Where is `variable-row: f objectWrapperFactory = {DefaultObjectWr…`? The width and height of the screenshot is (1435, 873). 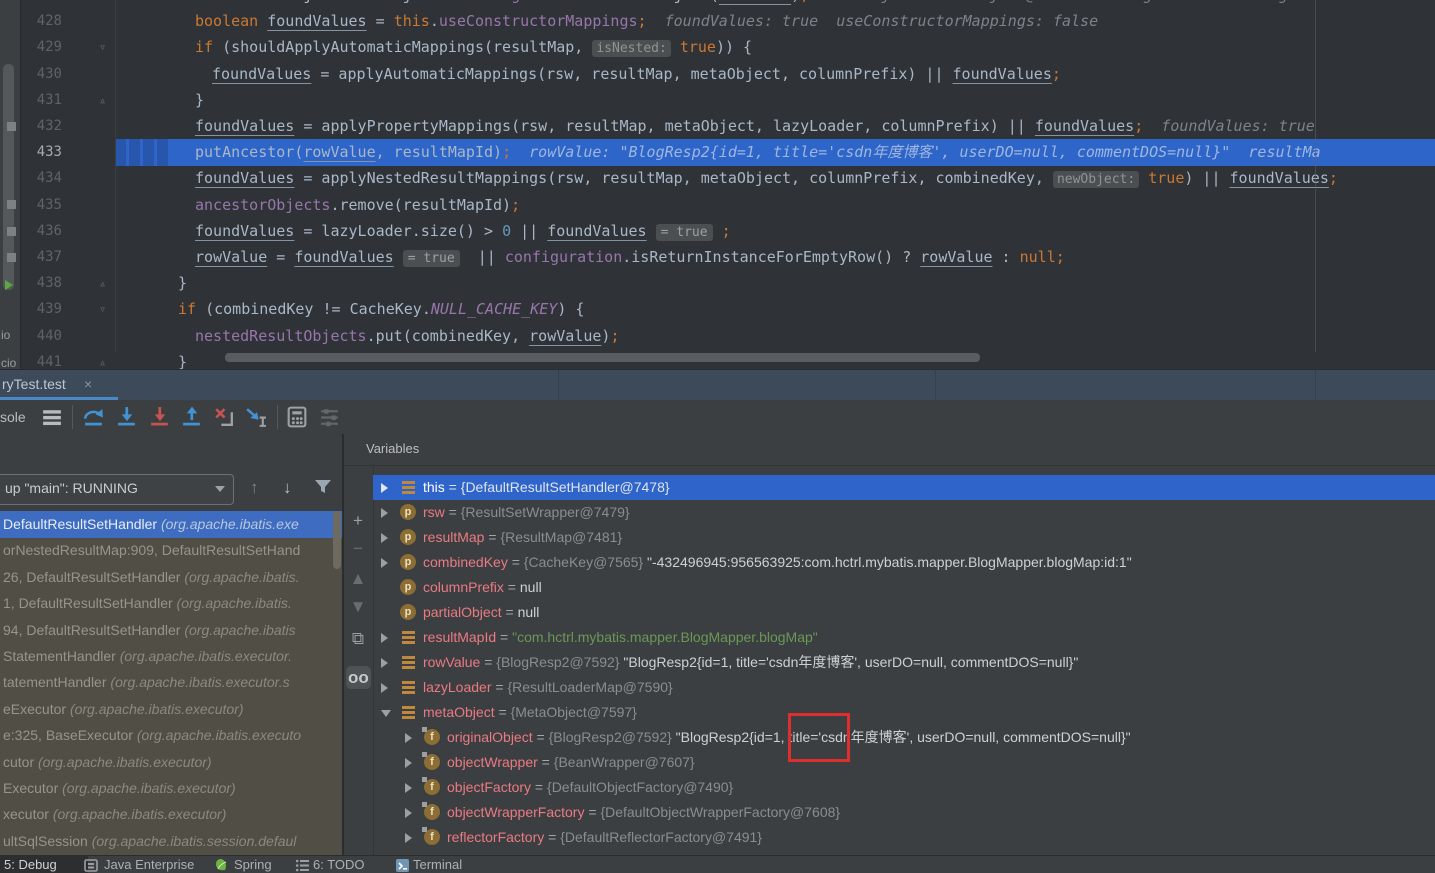
variable-row: f objectWrapperFactory = {DefaultObjectWr… is located at coordinates (904, 812).